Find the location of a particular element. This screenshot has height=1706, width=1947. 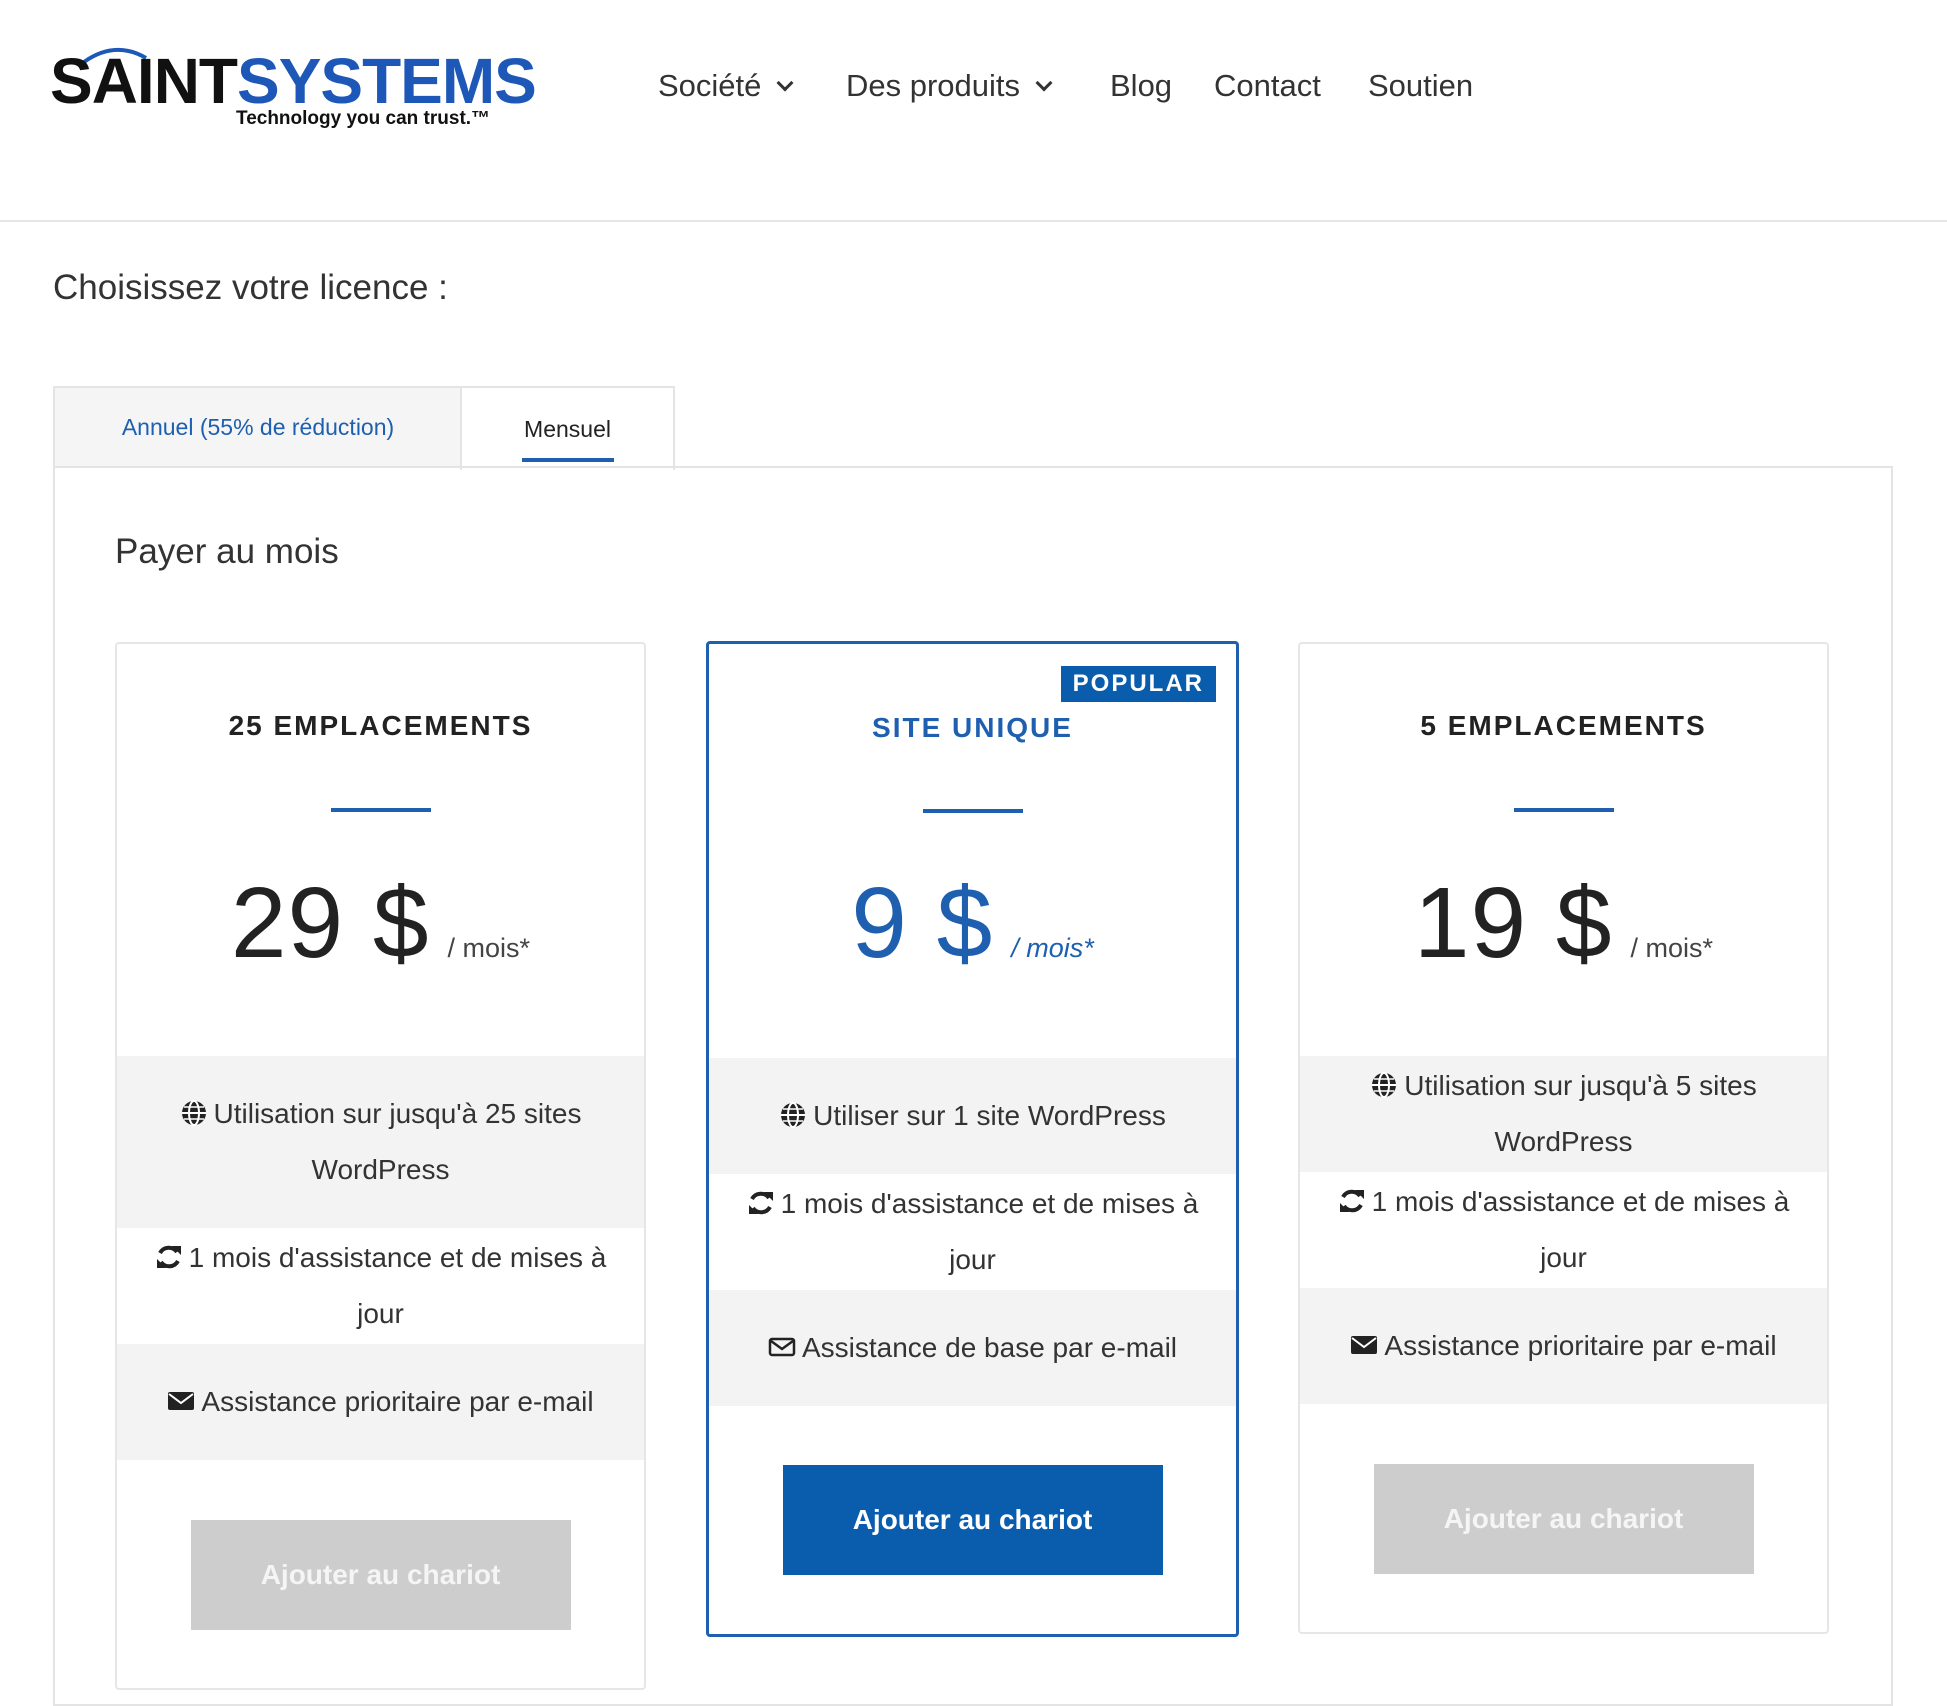

tab-monthly: Mensuel is located at coordinates (567, 428).